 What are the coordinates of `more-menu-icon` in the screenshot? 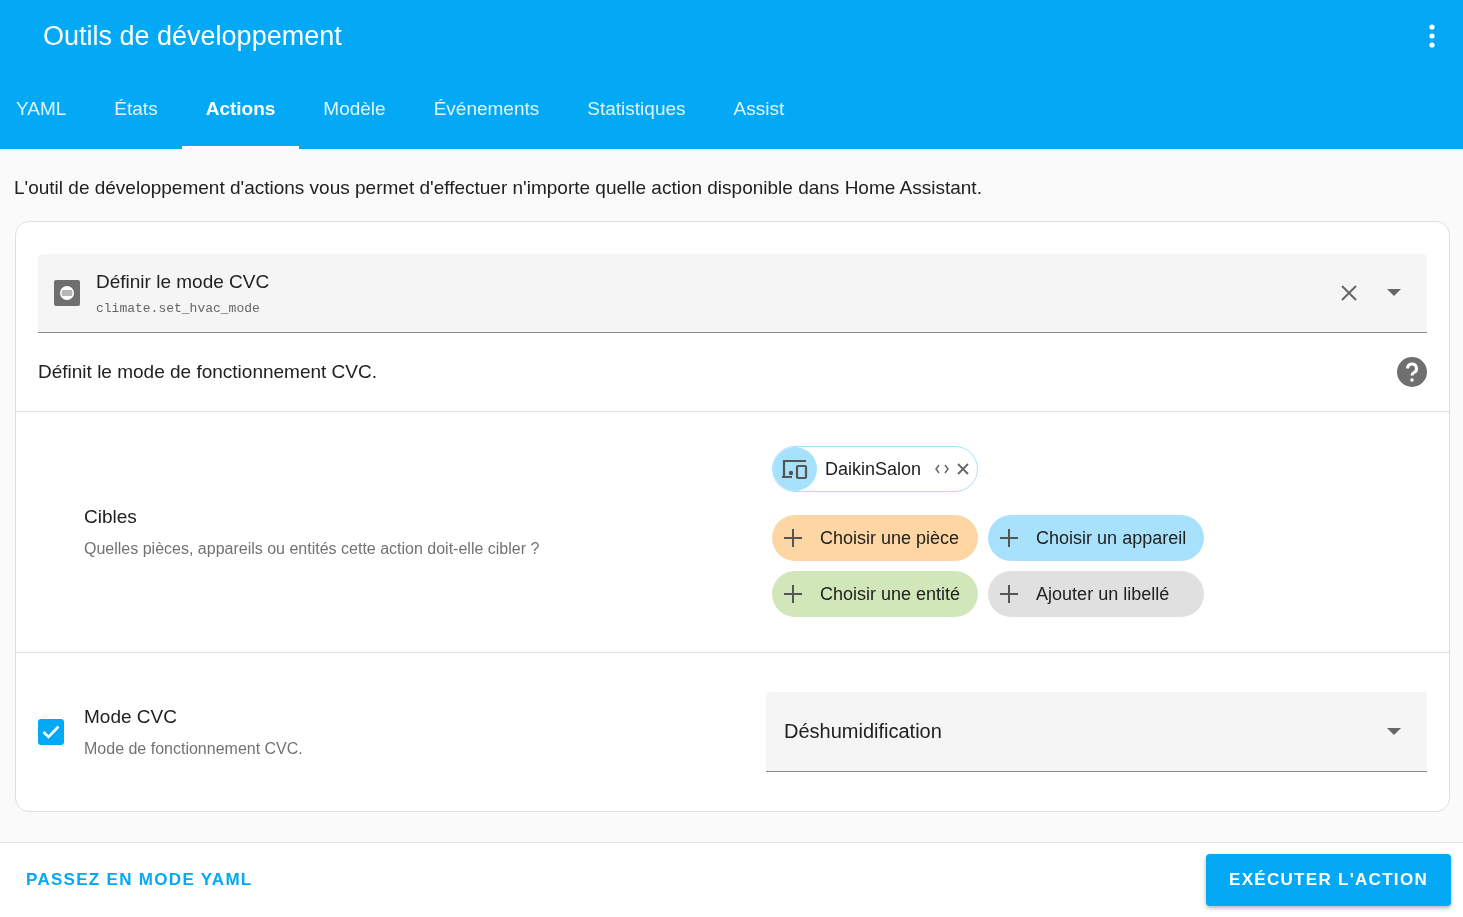 It's located at (1432, 36).